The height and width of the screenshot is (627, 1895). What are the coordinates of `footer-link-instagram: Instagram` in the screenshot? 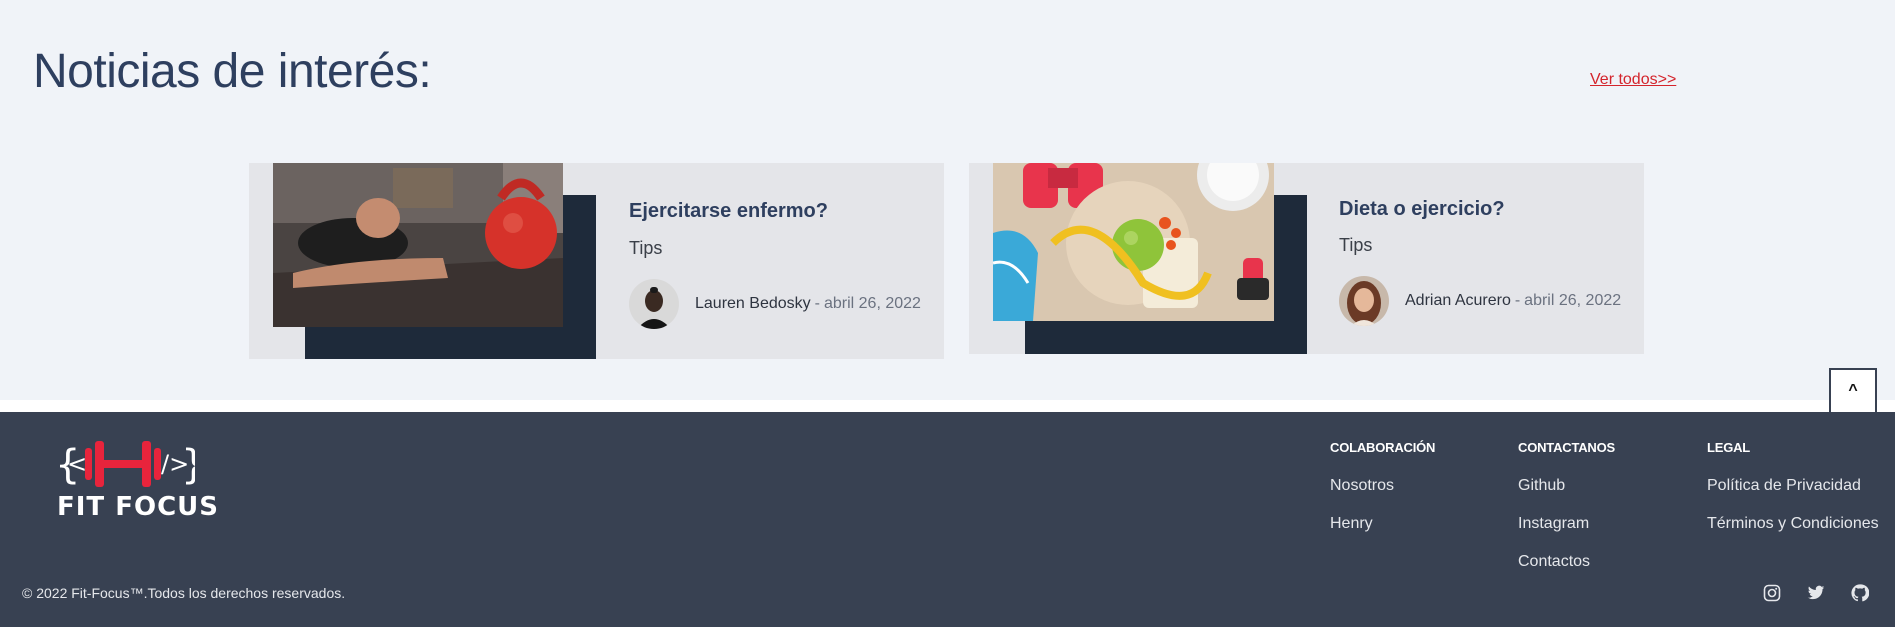 It's located at (1566, 524).